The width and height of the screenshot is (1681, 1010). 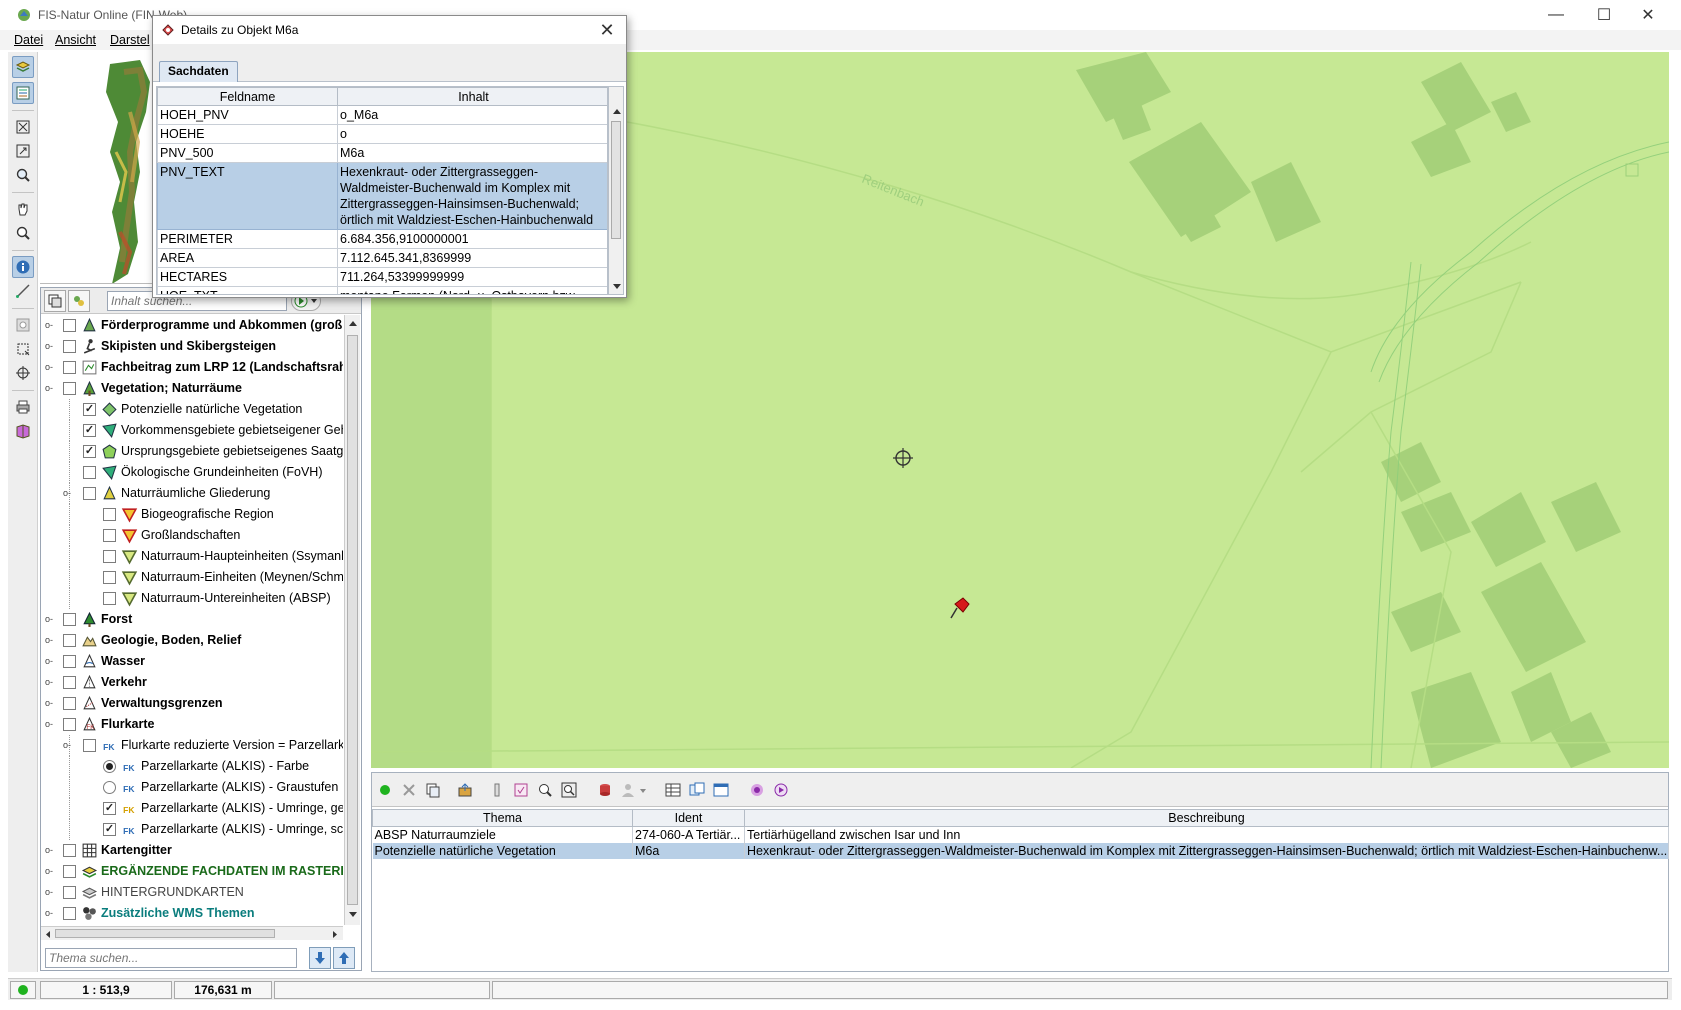 I want to click on attribute-row: HECTARES 711.264,53399999999, so click(x=382, y=277).